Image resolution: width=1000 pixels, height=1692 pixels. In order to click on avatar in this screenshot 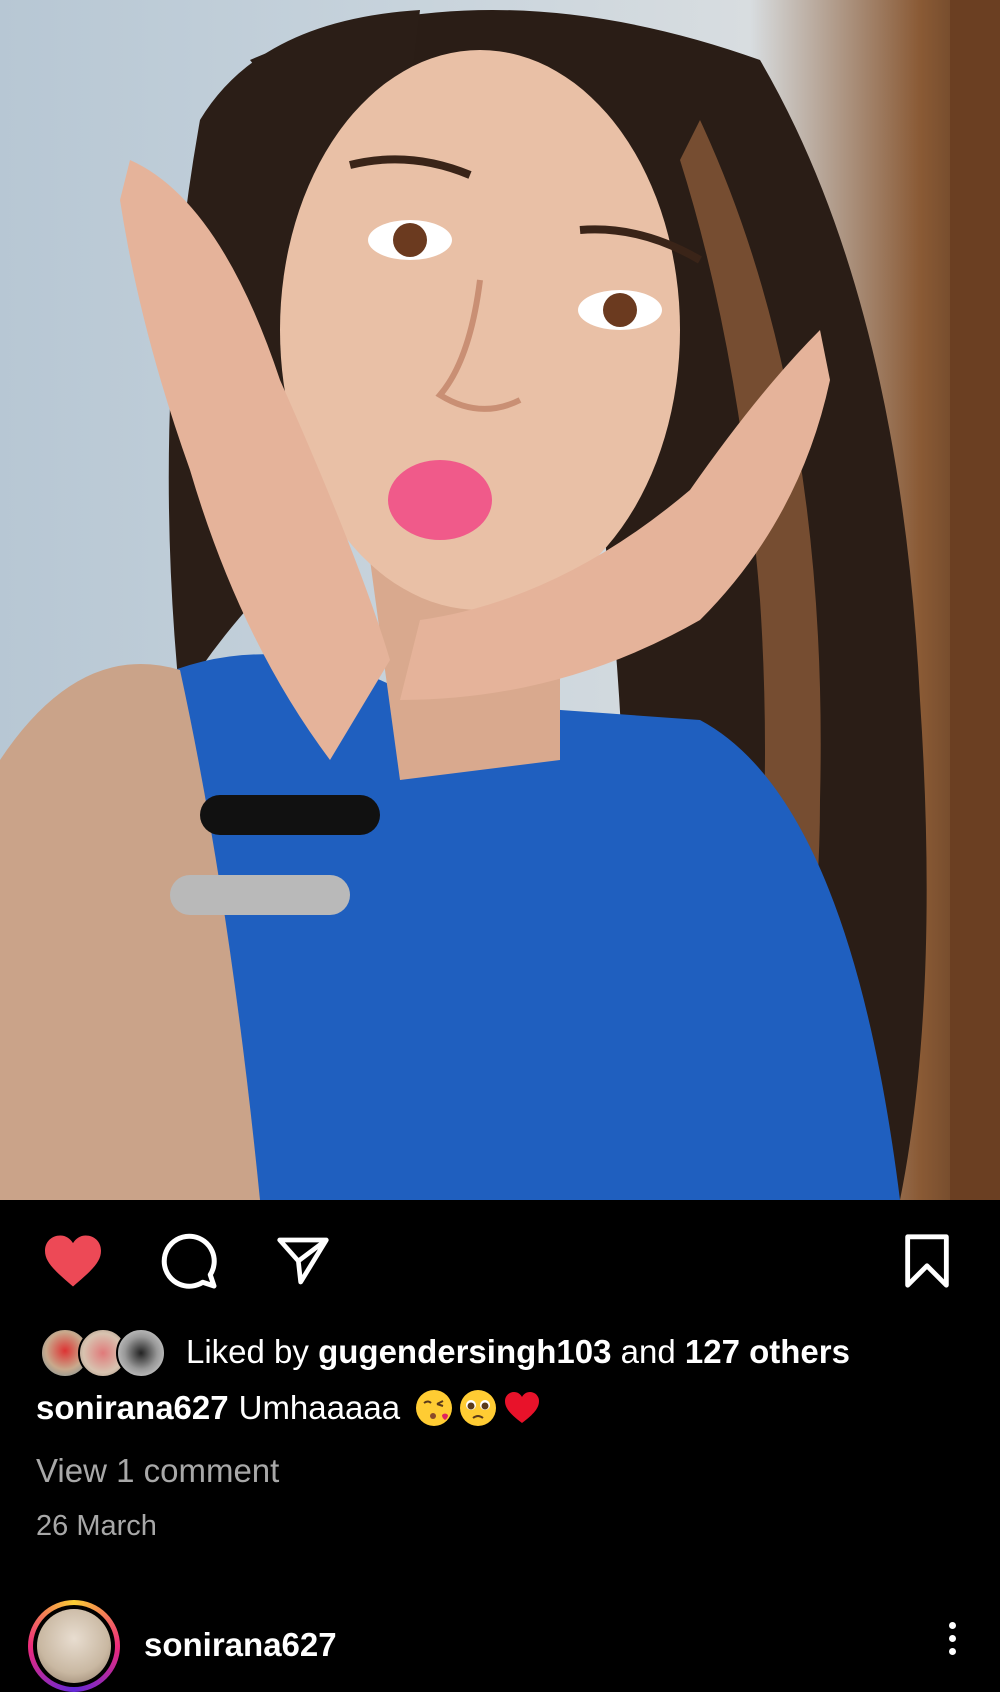, I will do `click(141, 1353)`.